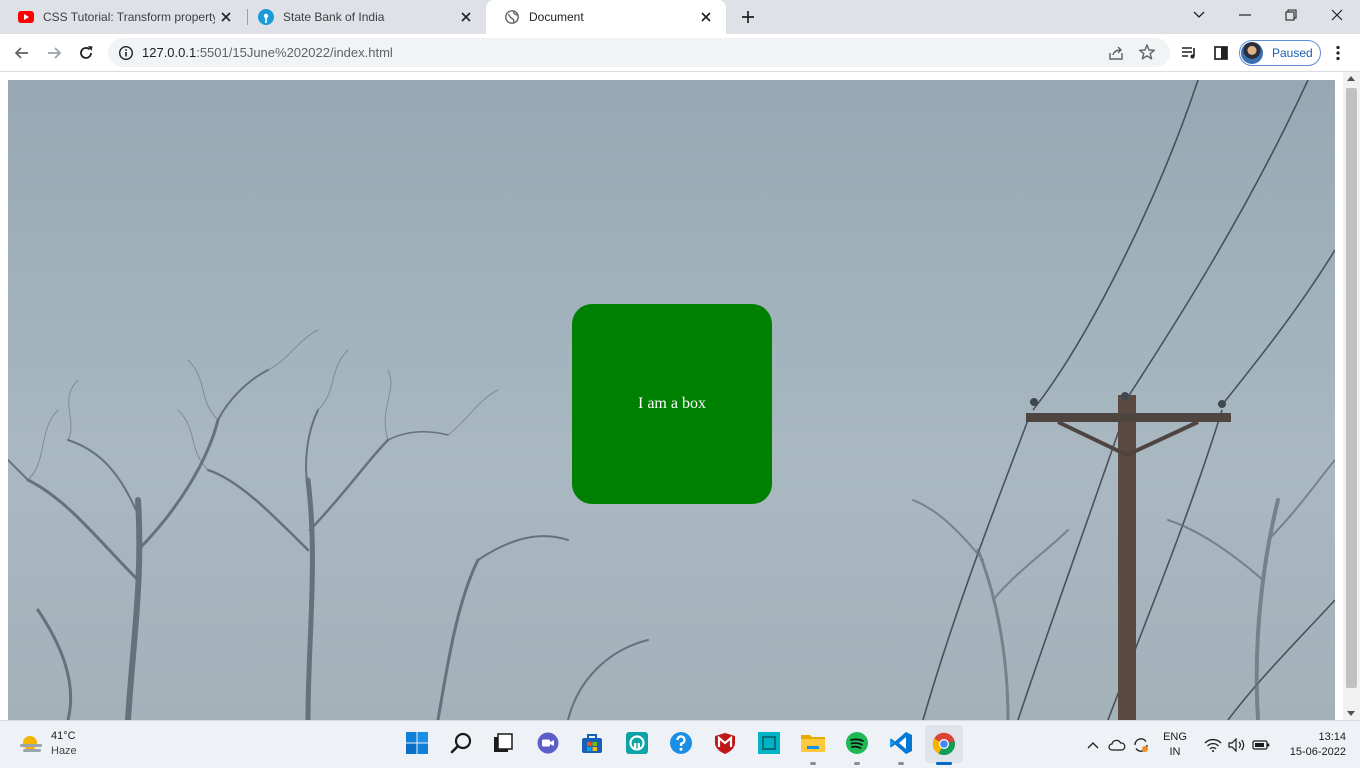 The height and width of the screenshot is (768, 1360). Describe the element at coordinates (1337, 15) in the screenshot. I see `close-window-button` at that location.